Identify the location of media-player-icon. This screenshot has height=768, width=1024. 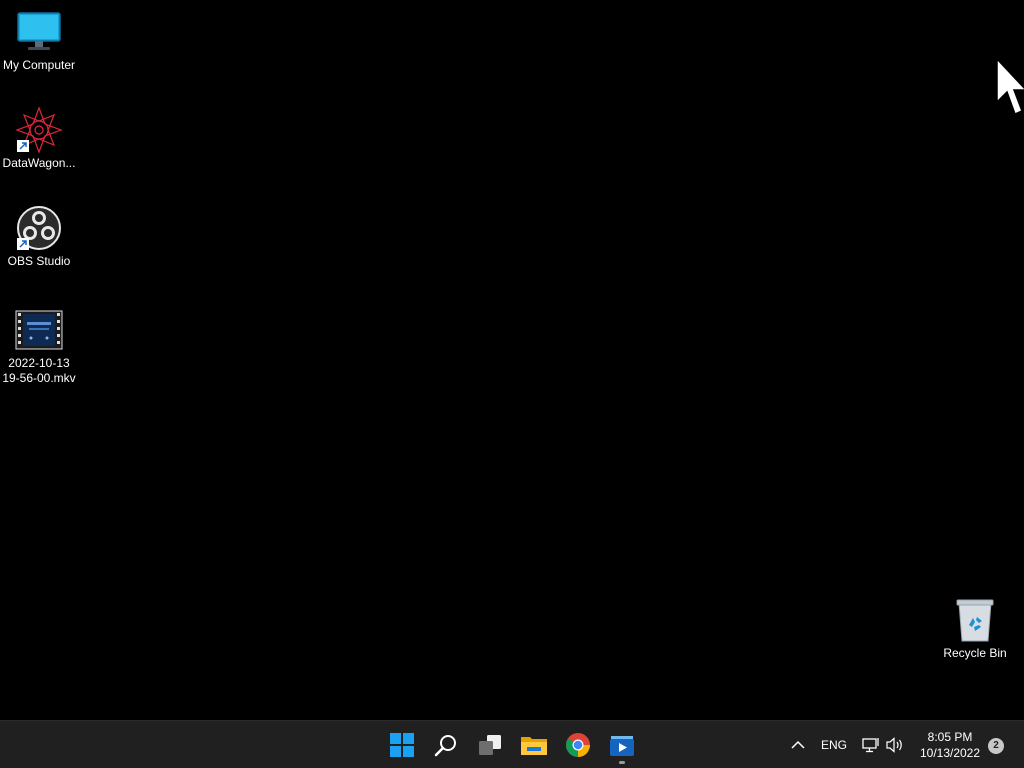
(622, 746).